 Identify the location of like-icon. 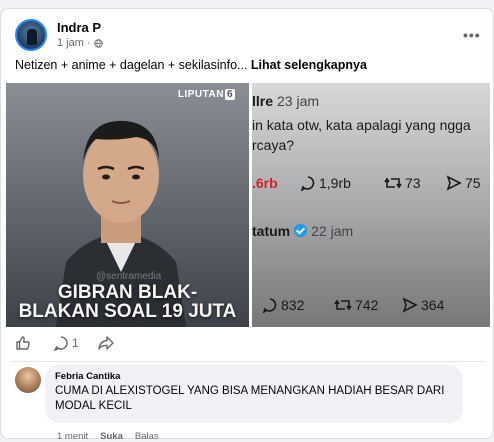
(23, 343).